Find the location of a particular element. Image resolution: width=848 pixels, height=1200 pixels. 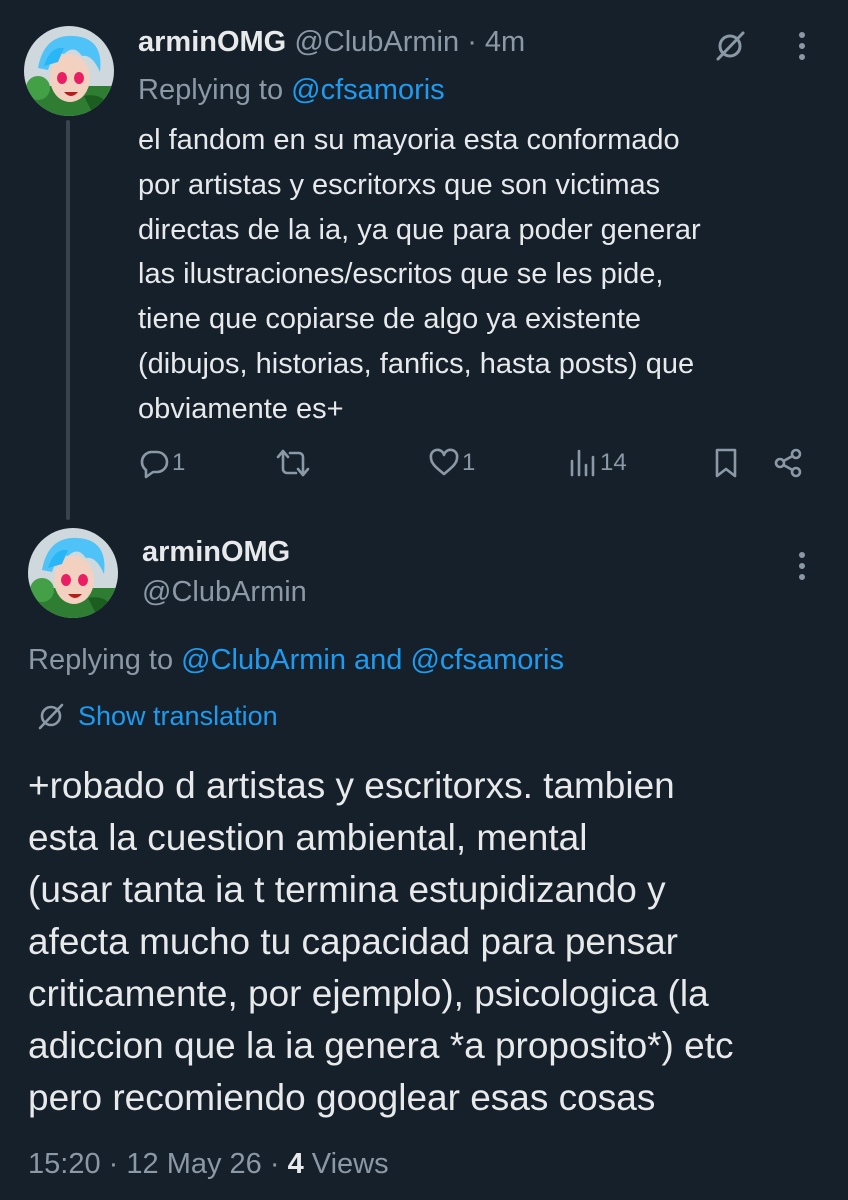

views-bars-icon is located at coordinates (582, 463).